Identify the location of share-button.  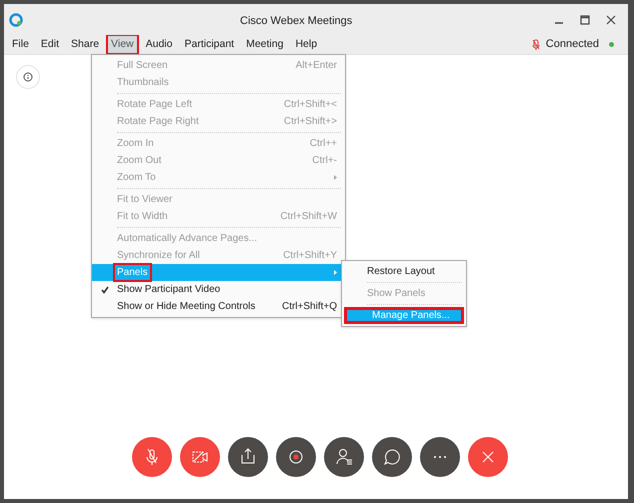
(248, 457).